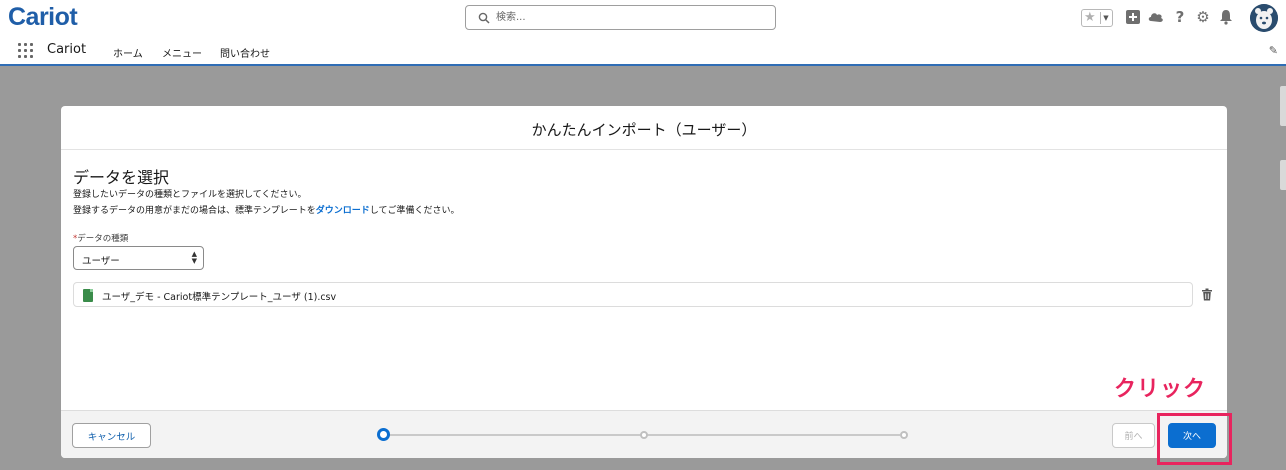 The width and height of the screenshot is (1286, 470). I want to click on progress-indicator, so click(643, 435).